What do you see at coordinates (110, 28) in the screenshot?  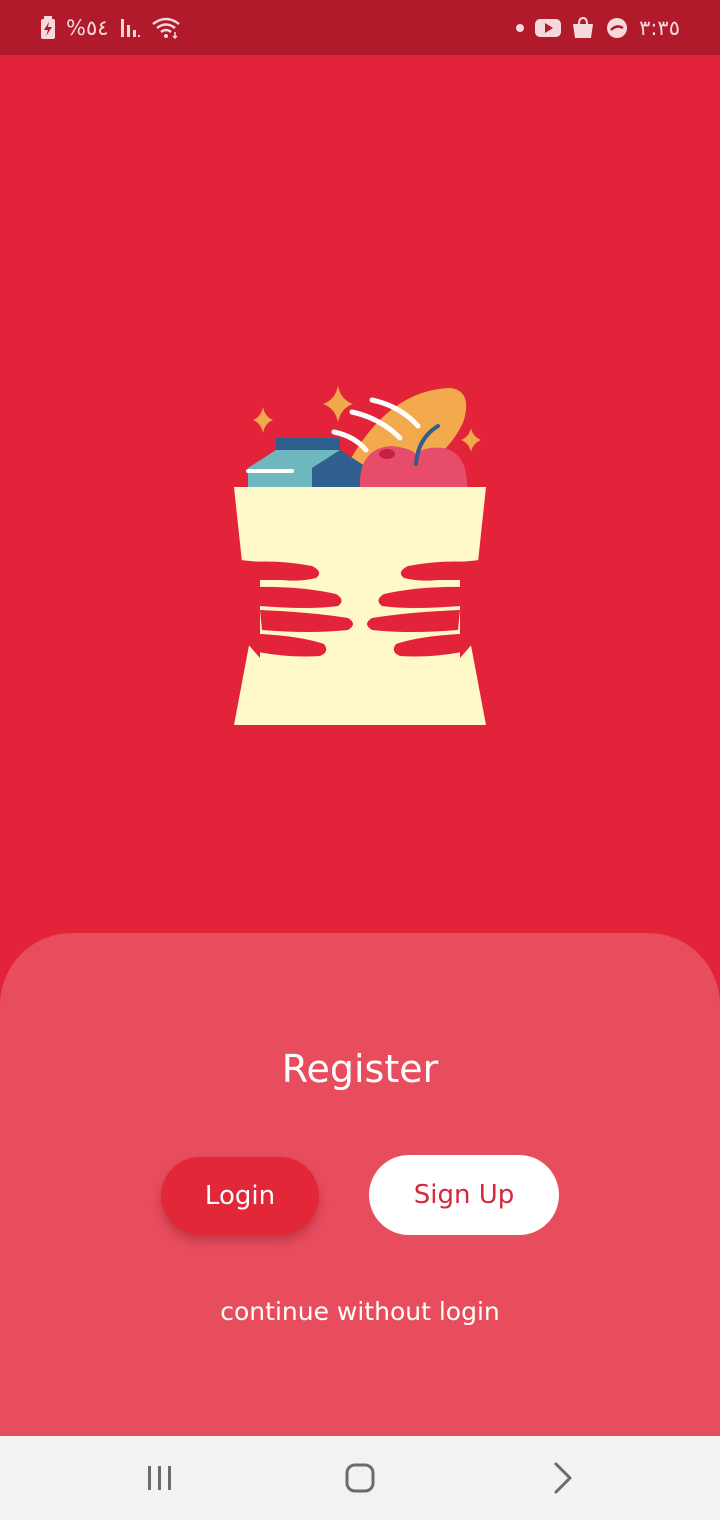 I see `status-left-group: %٥٤` at bounding box center [110, 28].